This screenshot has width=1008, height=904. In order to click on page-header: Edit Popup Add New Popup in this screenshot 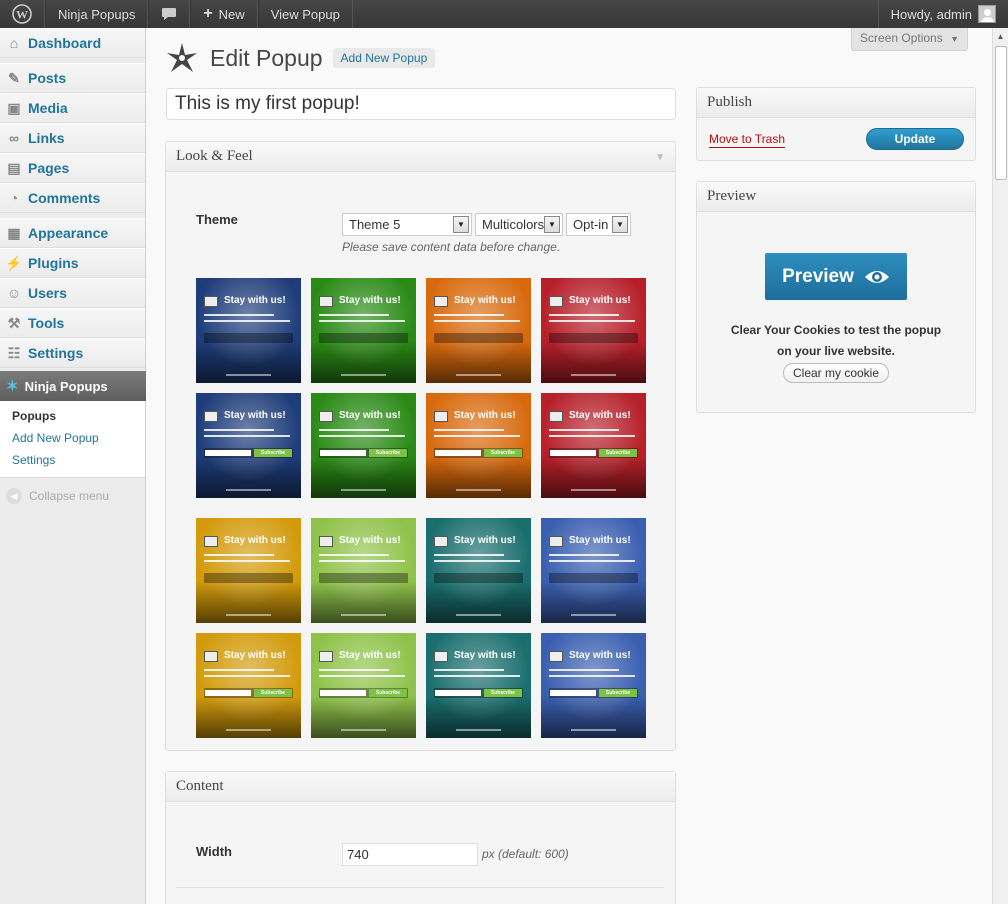, I will do `click(301, 58)`.